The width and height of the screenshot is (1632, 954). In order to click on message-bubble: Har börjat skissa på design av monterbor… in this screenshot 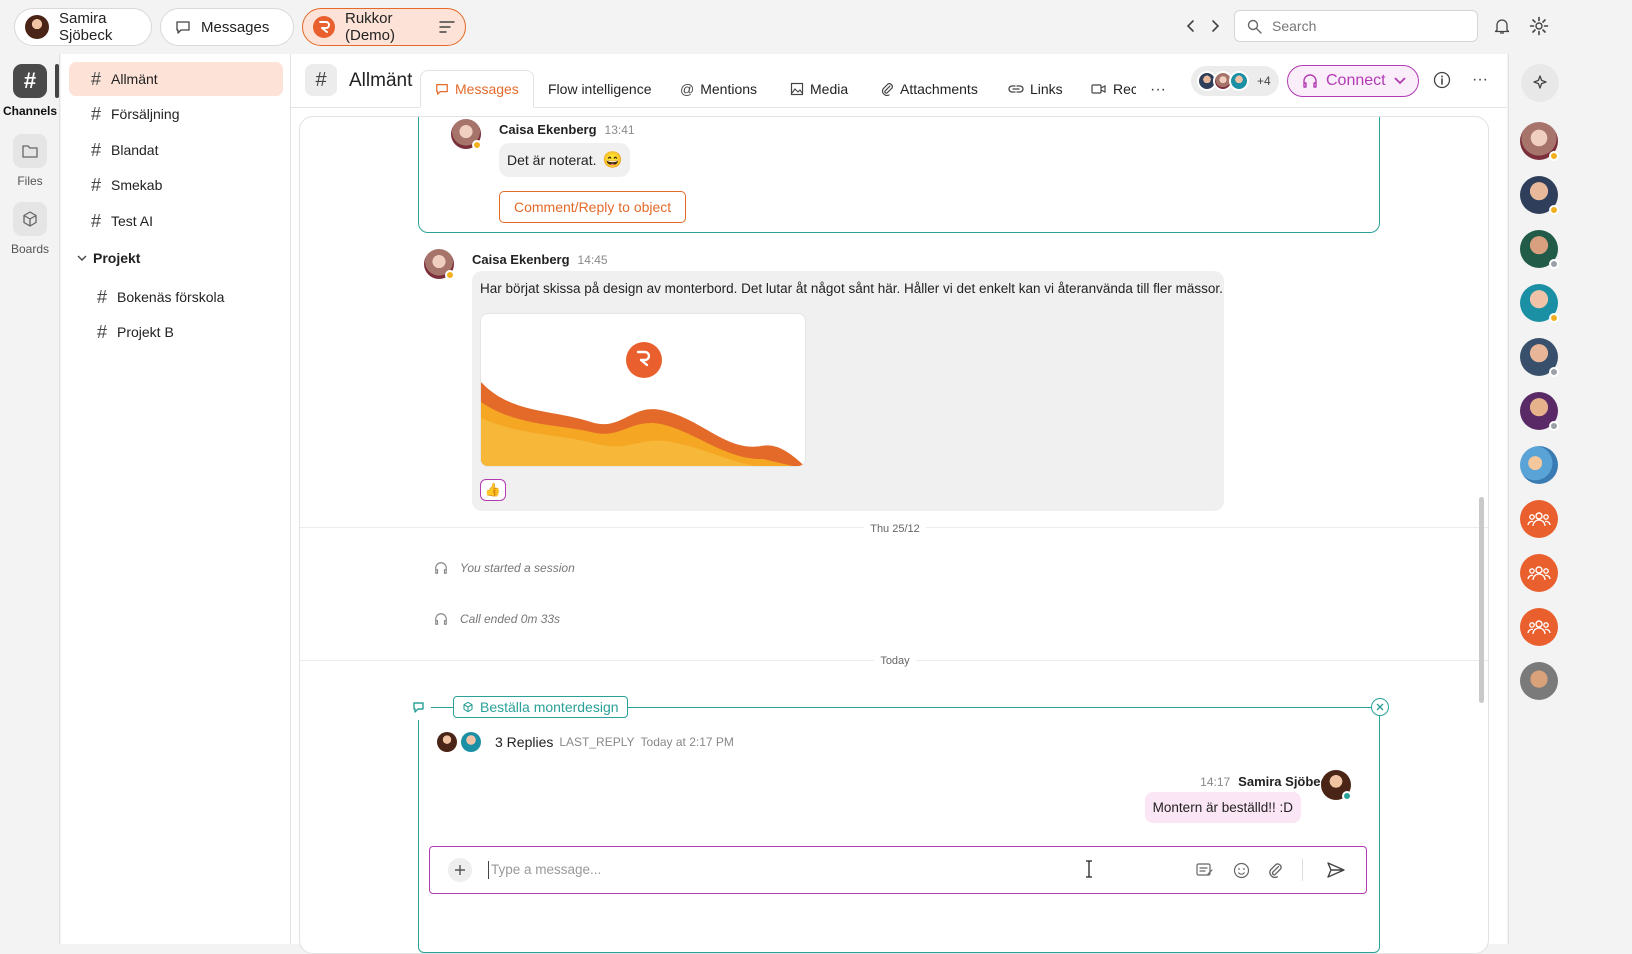, I will do `click(848, 391)`.